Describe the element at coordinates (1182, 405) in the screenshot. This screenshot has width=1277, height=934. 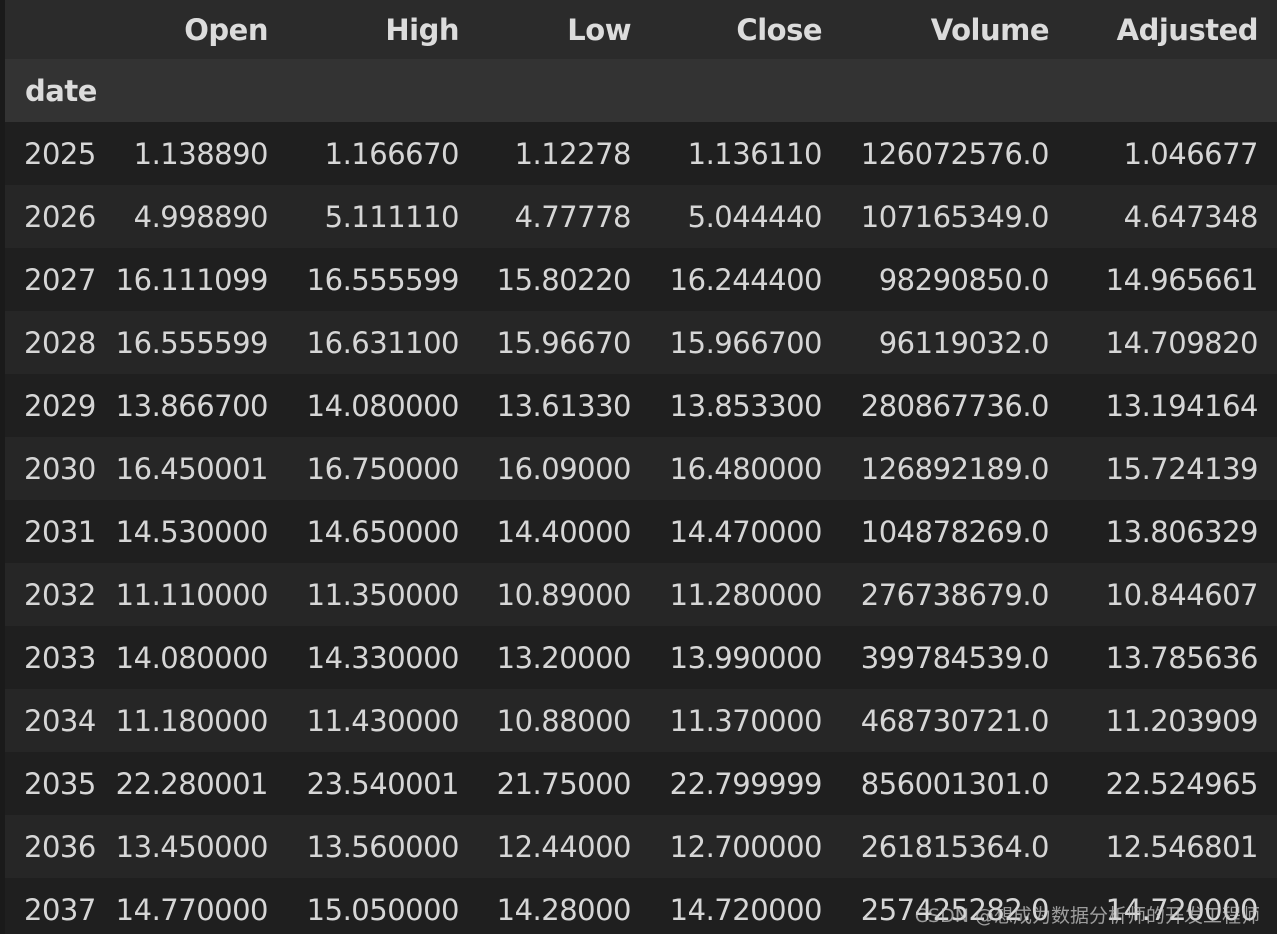
I see `cell-adjusted: 13.194164` at that location.